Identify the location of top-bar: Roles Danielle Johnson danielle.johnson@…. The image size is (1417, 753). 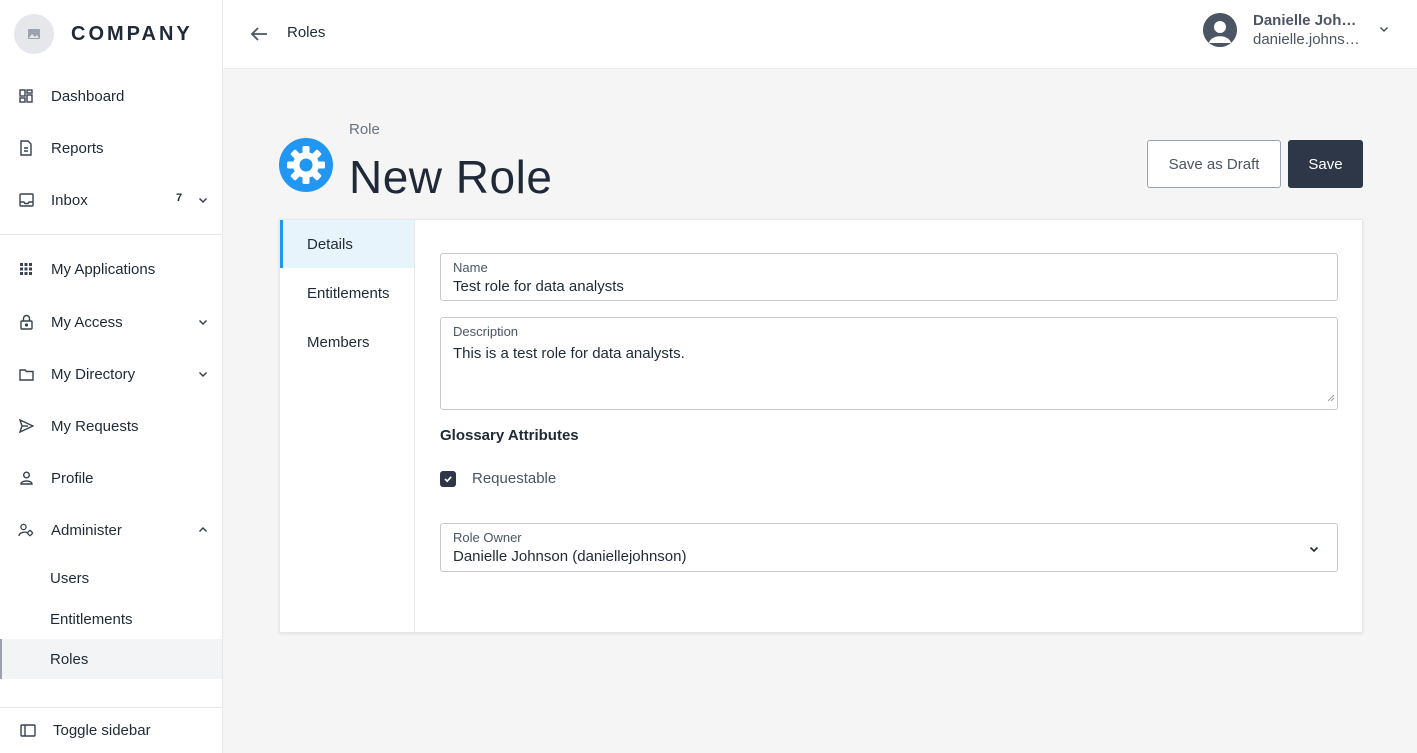
(820, 34).